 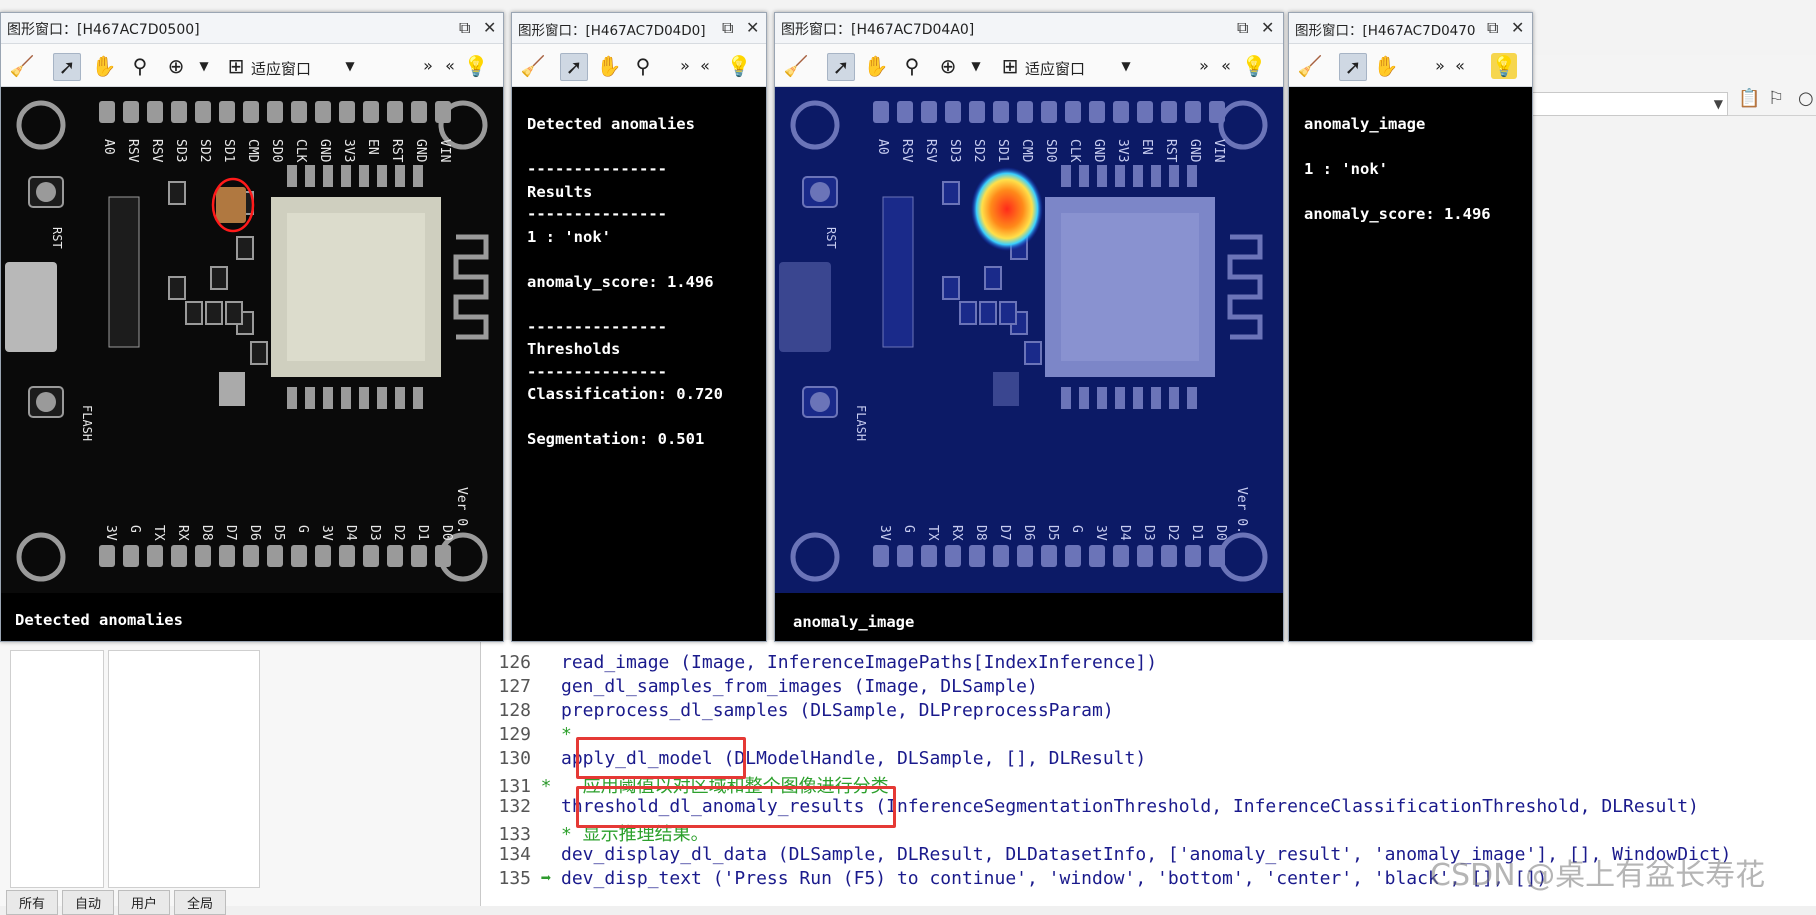 What do you see at coordinates (526, 736) in the screenshot?
I see `code-line: 129 *` at bounding box center [526, 736].